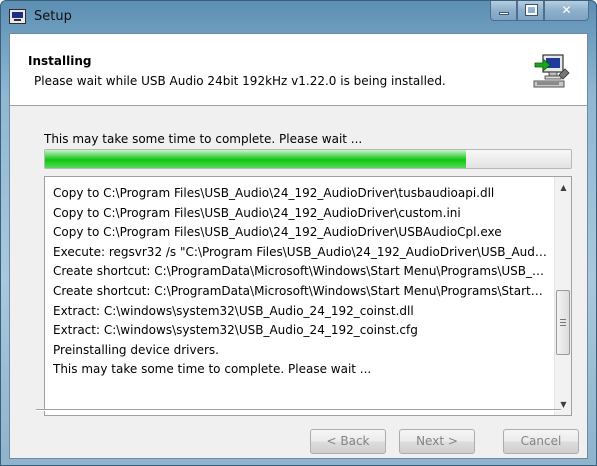 This screenshot has width=597, height=466. I want to click on maximize-icon, so click(531, 10).